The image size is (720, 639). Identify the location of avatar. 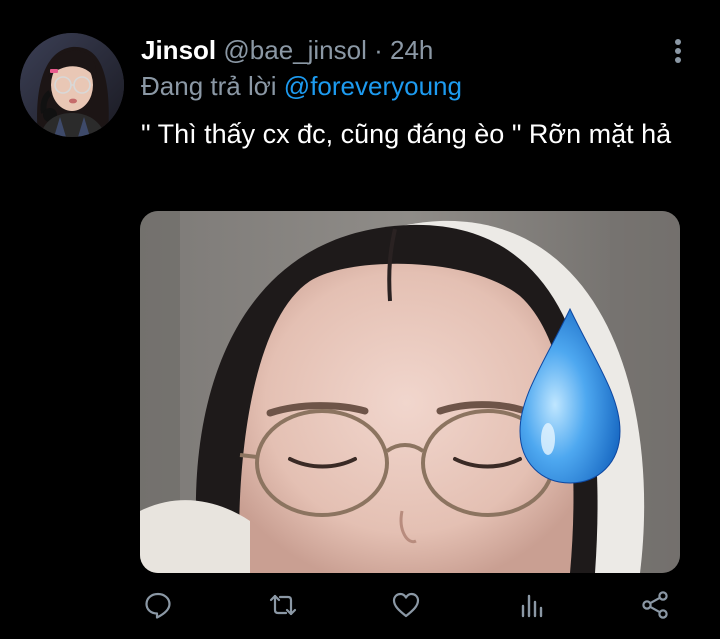
(72, 85).